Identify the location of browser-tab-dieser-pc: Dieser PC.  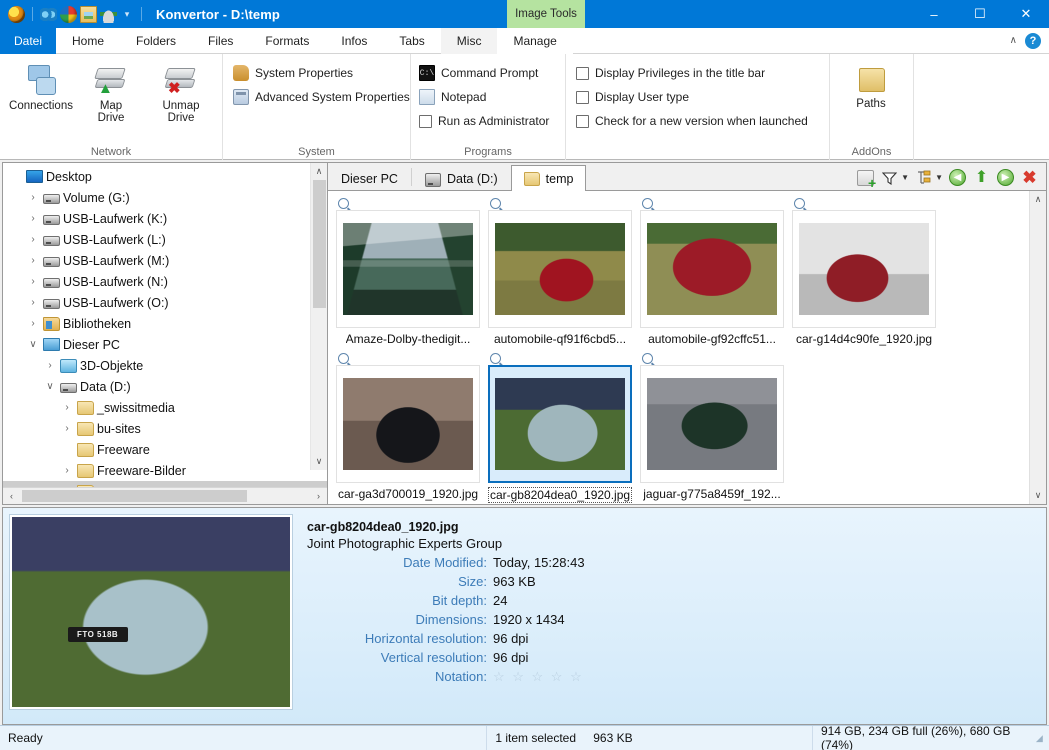
(369, 178).